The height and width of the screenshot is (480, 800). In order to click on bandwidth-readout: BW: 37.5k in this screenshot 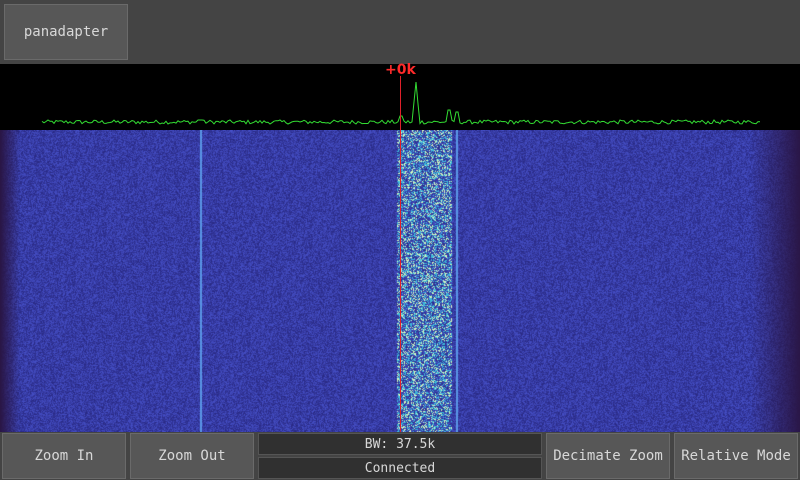, I will do `click(400, 444)`.